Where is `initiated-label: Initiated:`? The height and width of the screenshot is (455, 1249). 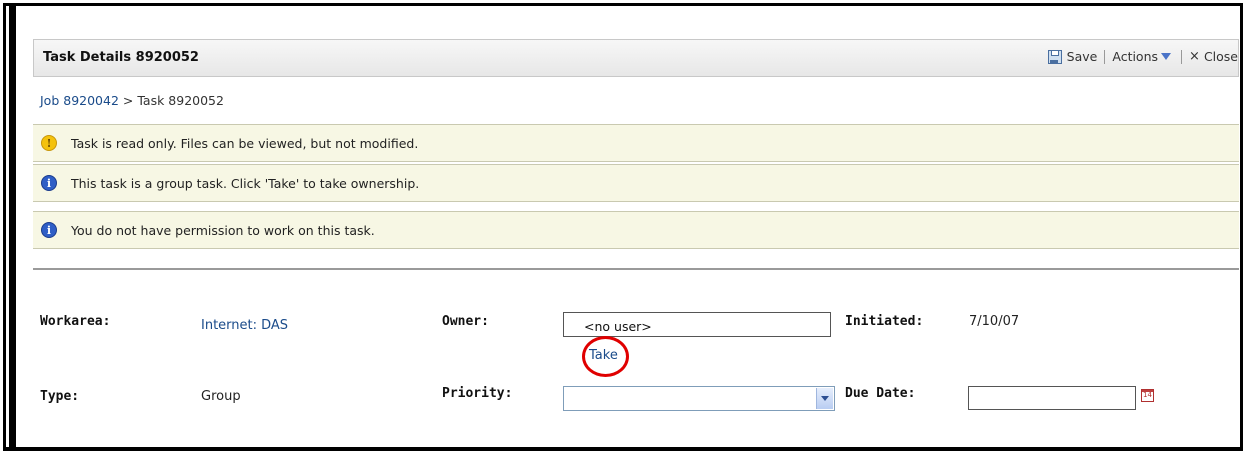 initiated-label: Initiated: is located at coordinates (884, 321).